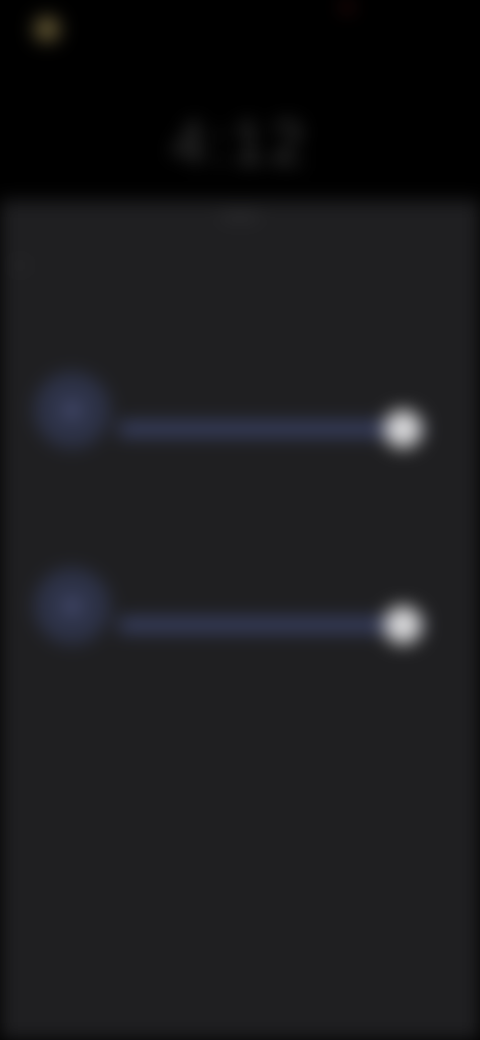  Describe the element at coordinates (47, 29) in the screenshot. I see `notification-icon` at that location.